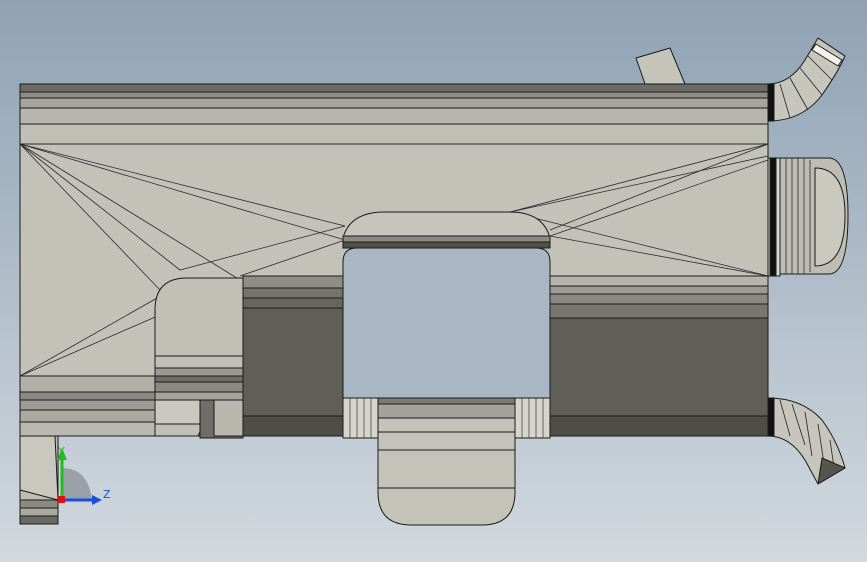  I want to click on upper-elbow-edge, so click(771, 102).